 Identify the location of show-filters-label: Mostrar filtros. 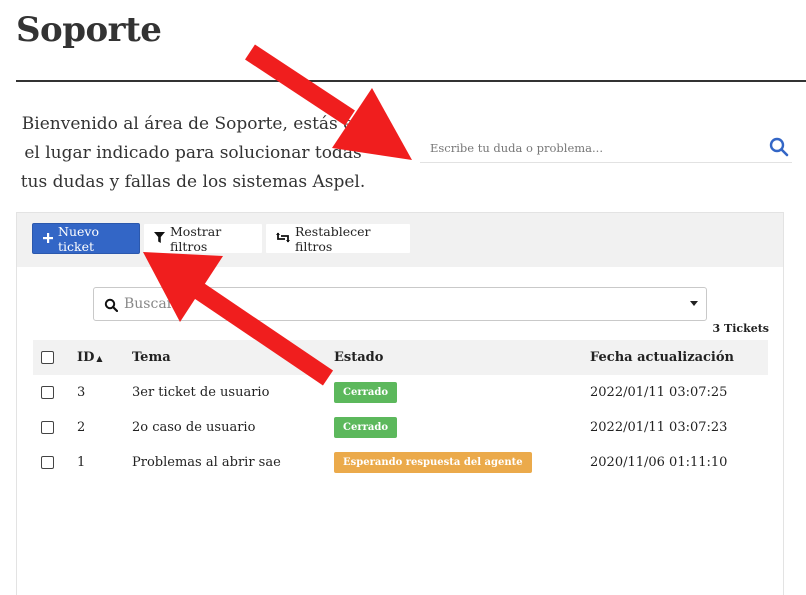
(196, 238).